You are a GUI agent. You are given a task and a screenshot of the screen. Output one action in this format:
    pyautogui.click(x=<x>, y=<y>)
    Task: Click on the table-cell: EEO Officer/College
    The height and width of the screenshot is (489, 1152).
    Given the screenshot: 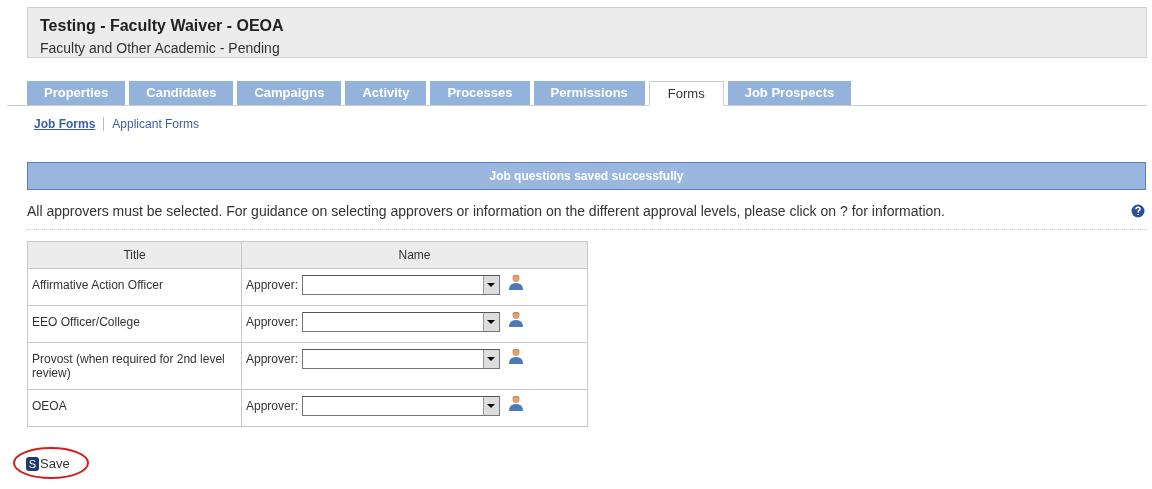 What is the action you would take?
    pyautogui.click(x=134, y=324)
    